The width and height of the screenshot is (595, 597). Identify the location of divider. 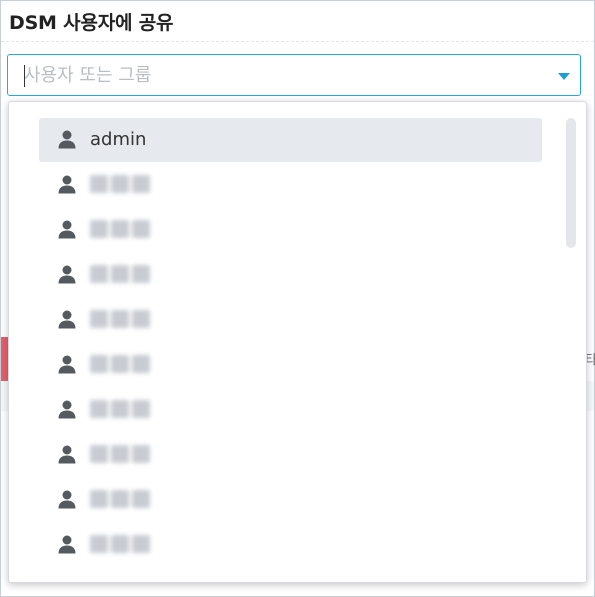
(297, 41).